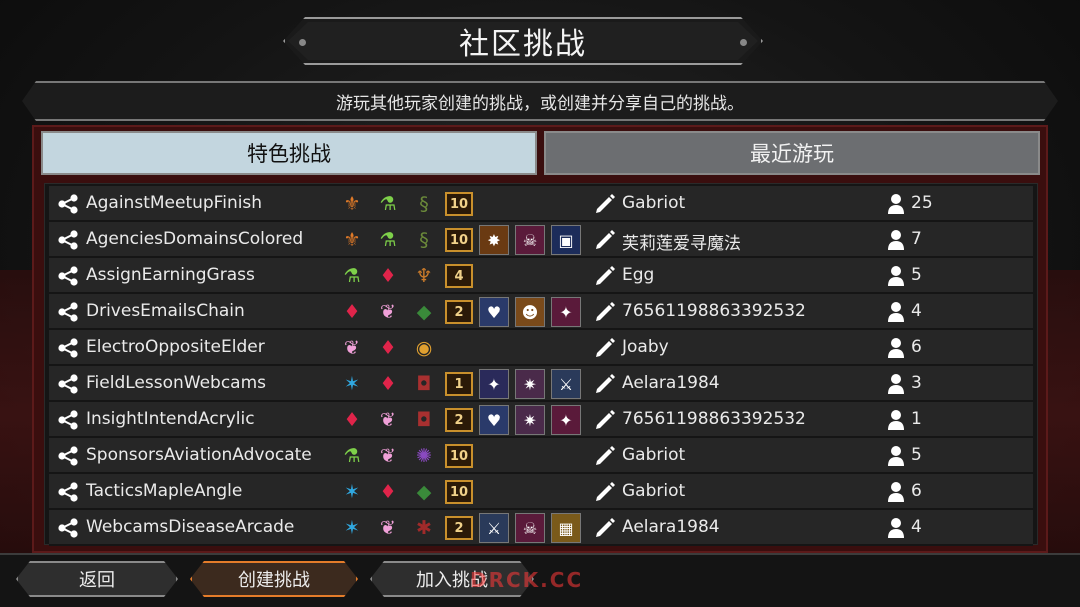  What do you see at coordinates (527, 580) in the screenshot?
I see `watermark: DRCK.CC` at bounding box center [527, 580].